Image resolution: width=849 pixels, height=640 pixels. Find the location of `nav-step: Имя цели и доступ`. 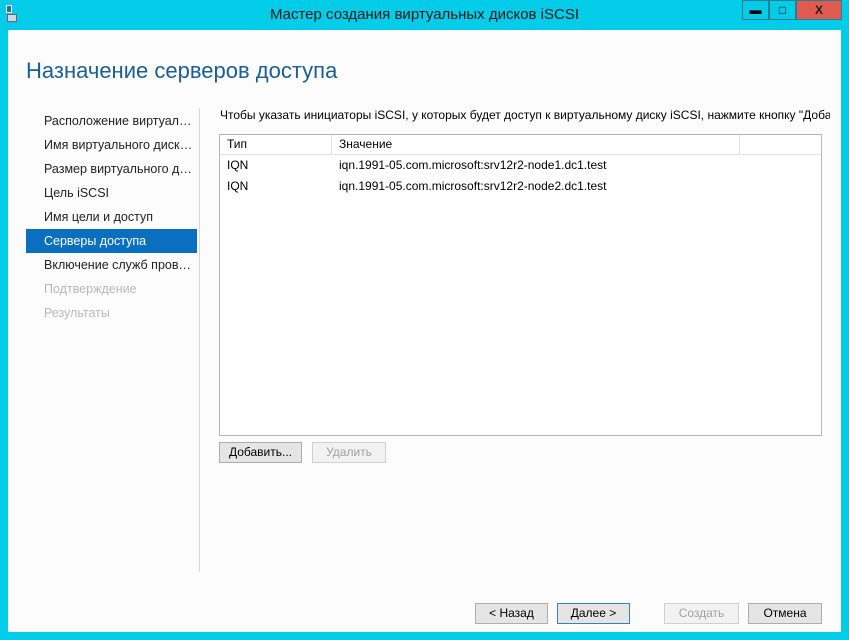

nav-step: Имя цели и доступ is located at coordinates (111, 217).